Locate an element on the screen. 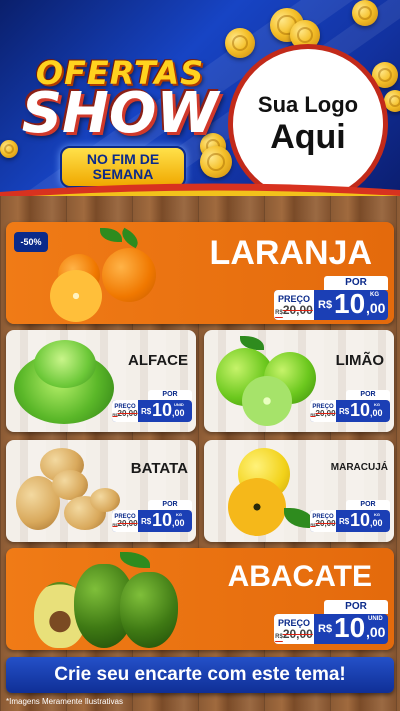 This screenshot has width=400, height=711. disclaimer-text: *Imagens Meramente Ilustrativas is located at coordinates (64, 701).